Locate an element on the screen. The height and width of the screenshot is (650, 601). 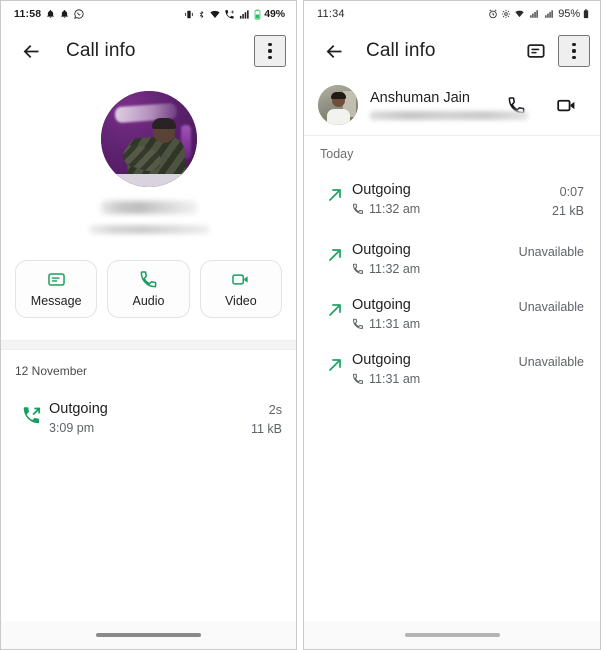
call-data-label: 21 kB is located at coordinates (568, 210).